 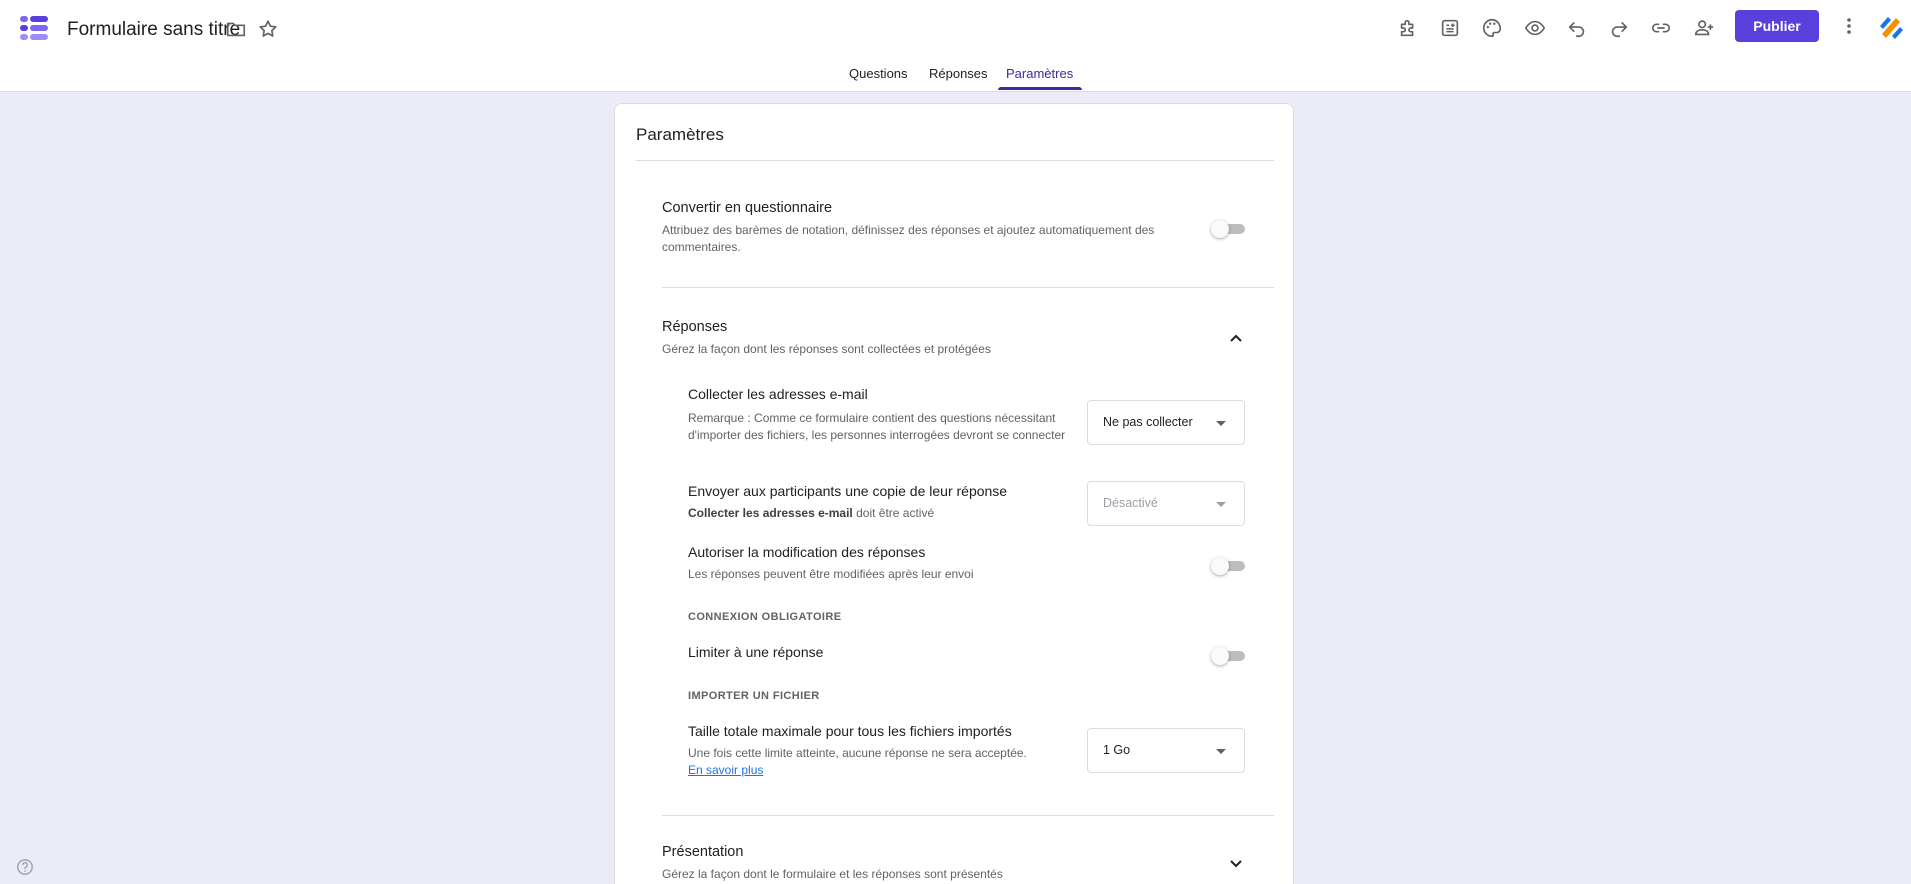 I want to click on presentation-section-title: Présentation, so click(x=703, y=852).